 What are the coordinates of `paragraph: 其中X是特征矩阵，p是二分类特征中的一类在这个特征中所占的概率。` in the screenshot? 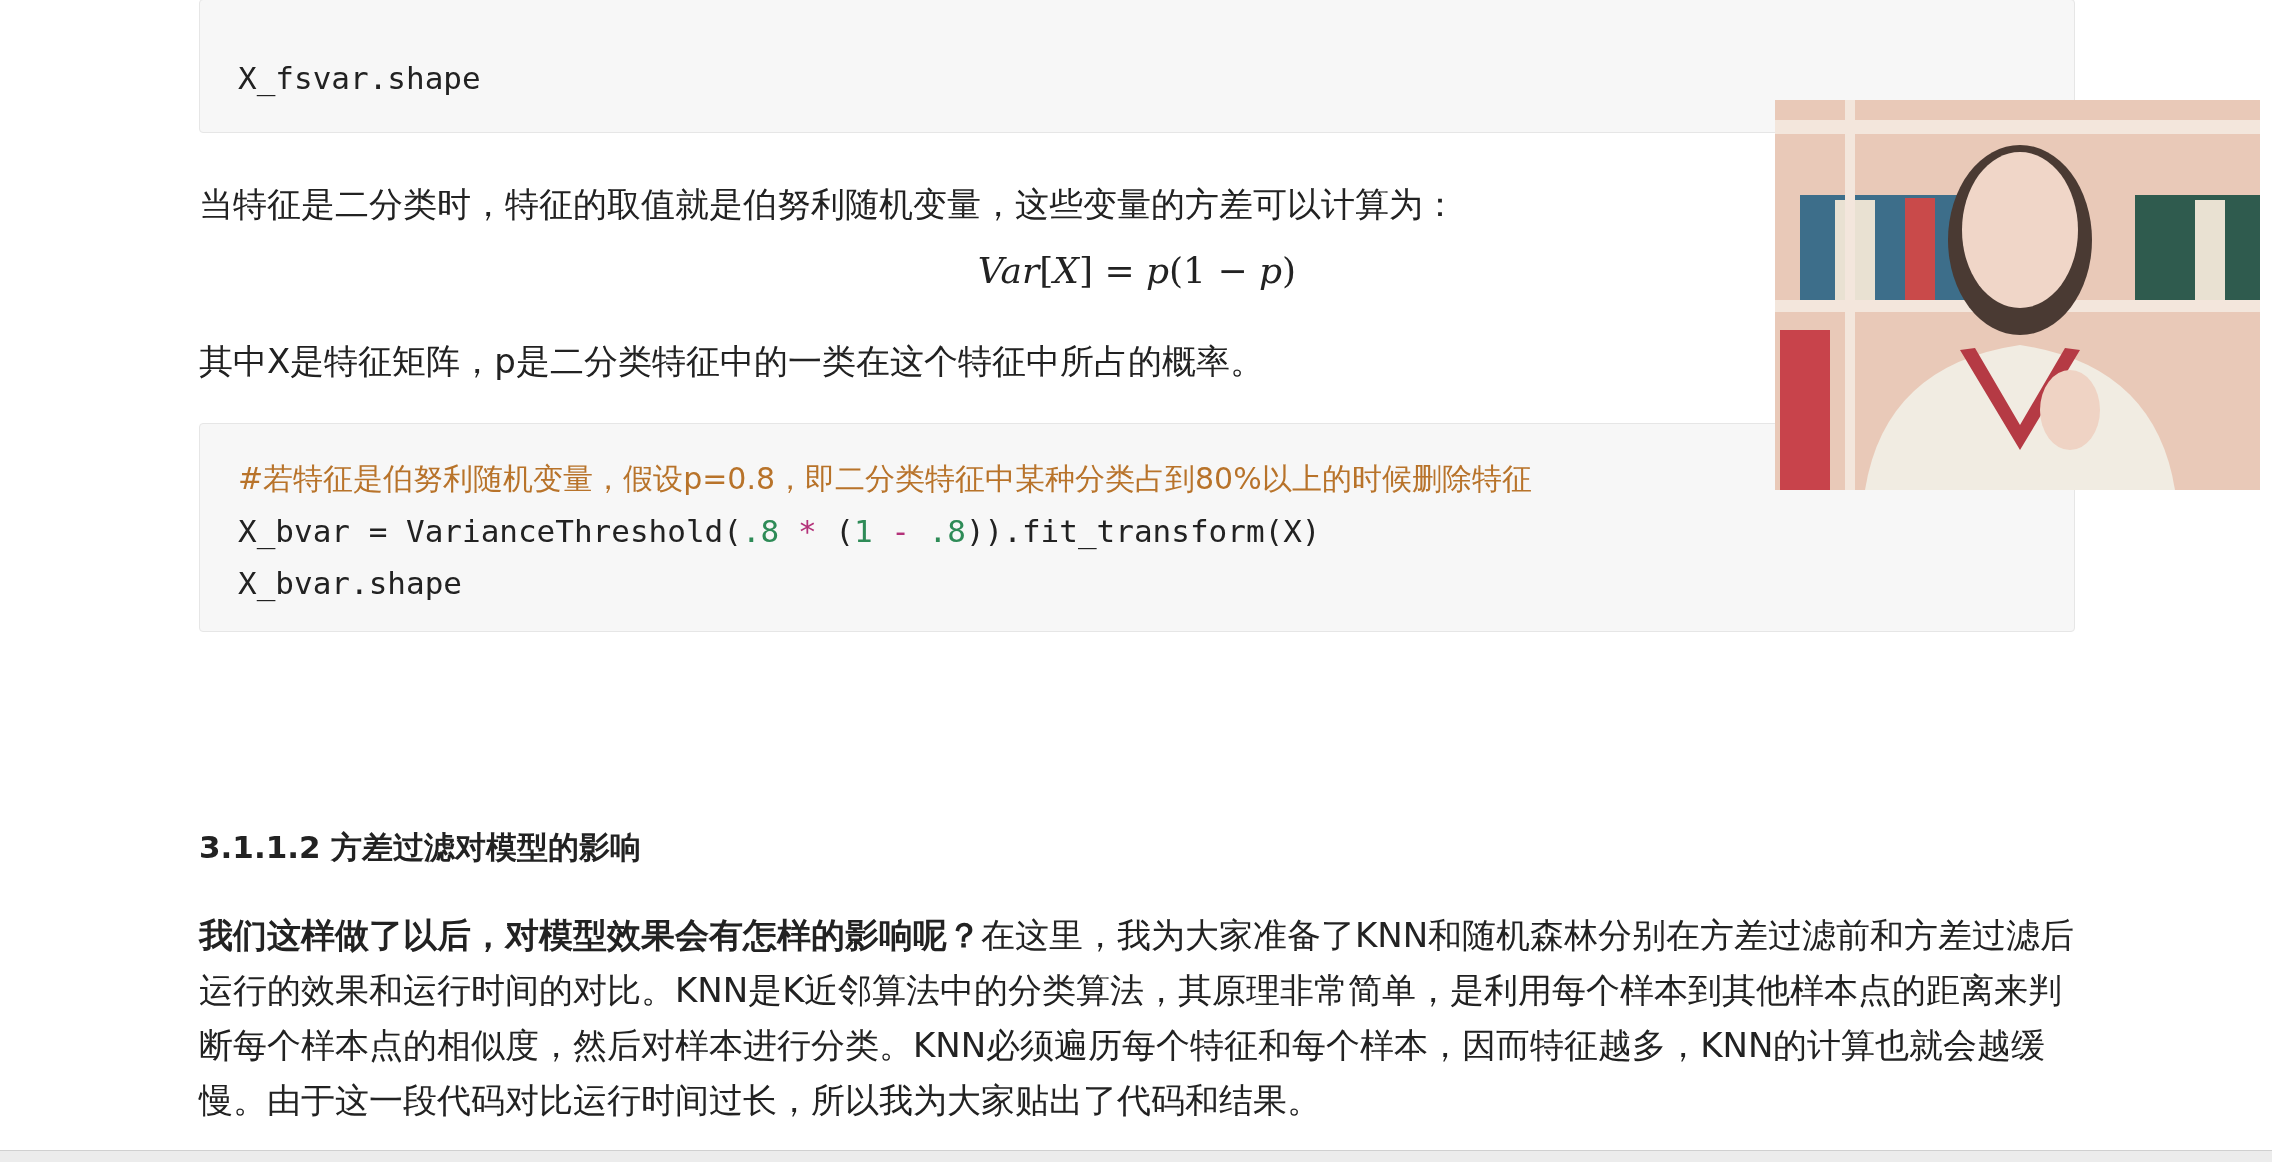 It's located at (732, 361).